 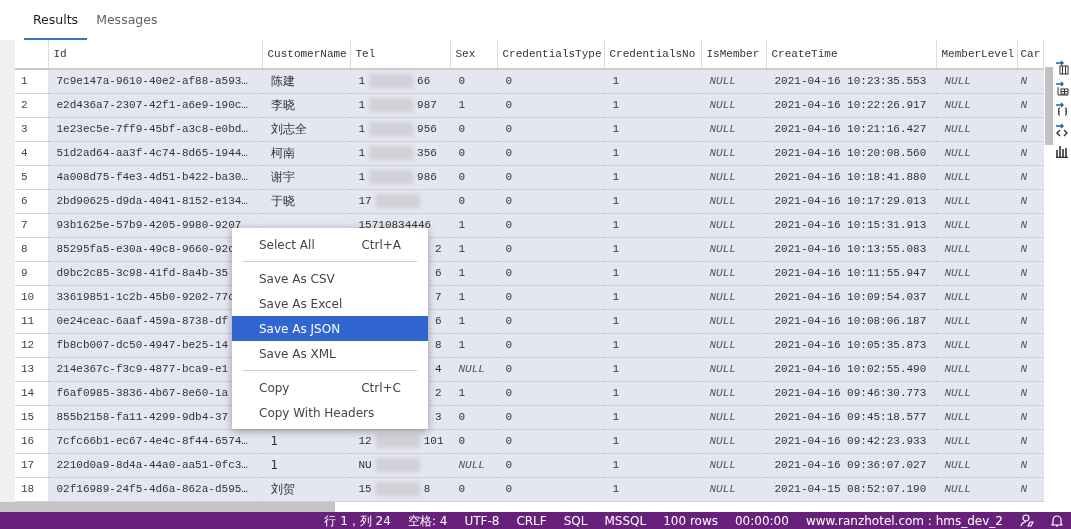 I want to click on status-item: www.ranzhotel.com : hms_dev_2, so click(x=904, y=520).